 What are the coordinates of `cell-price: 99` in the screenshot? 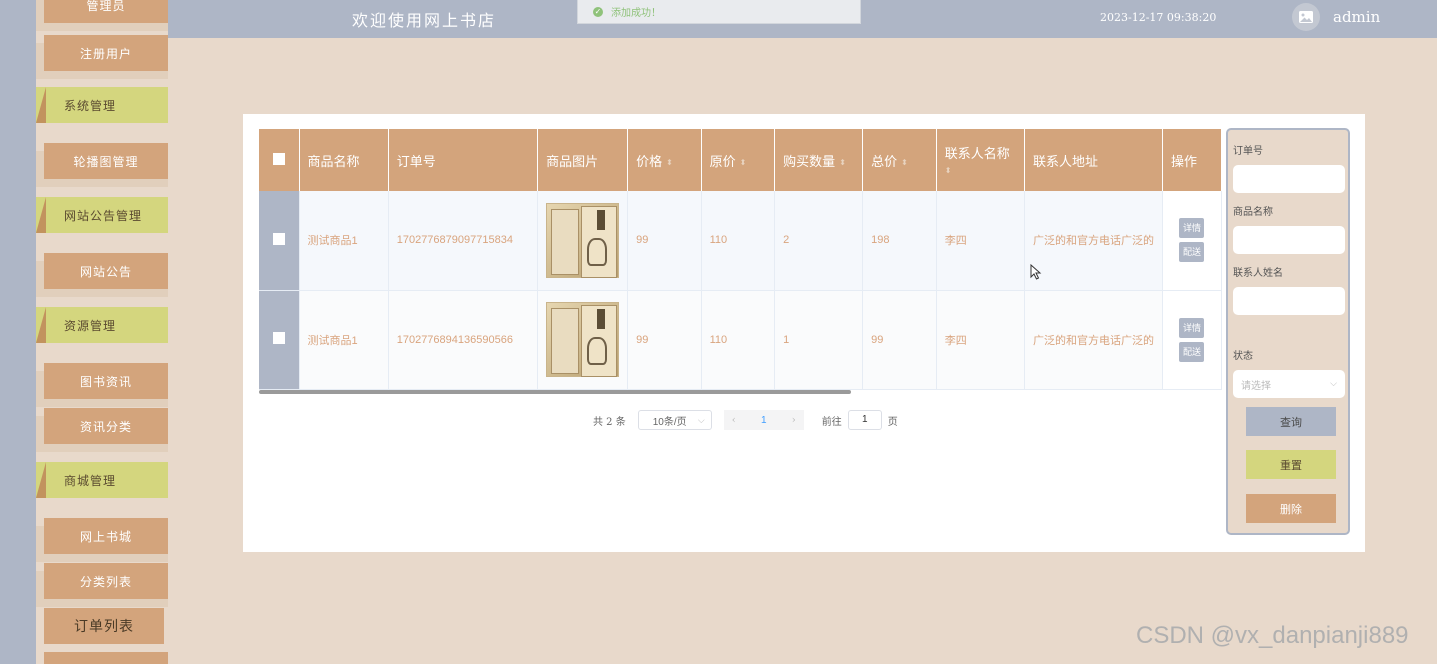 It's located at (664, 241).